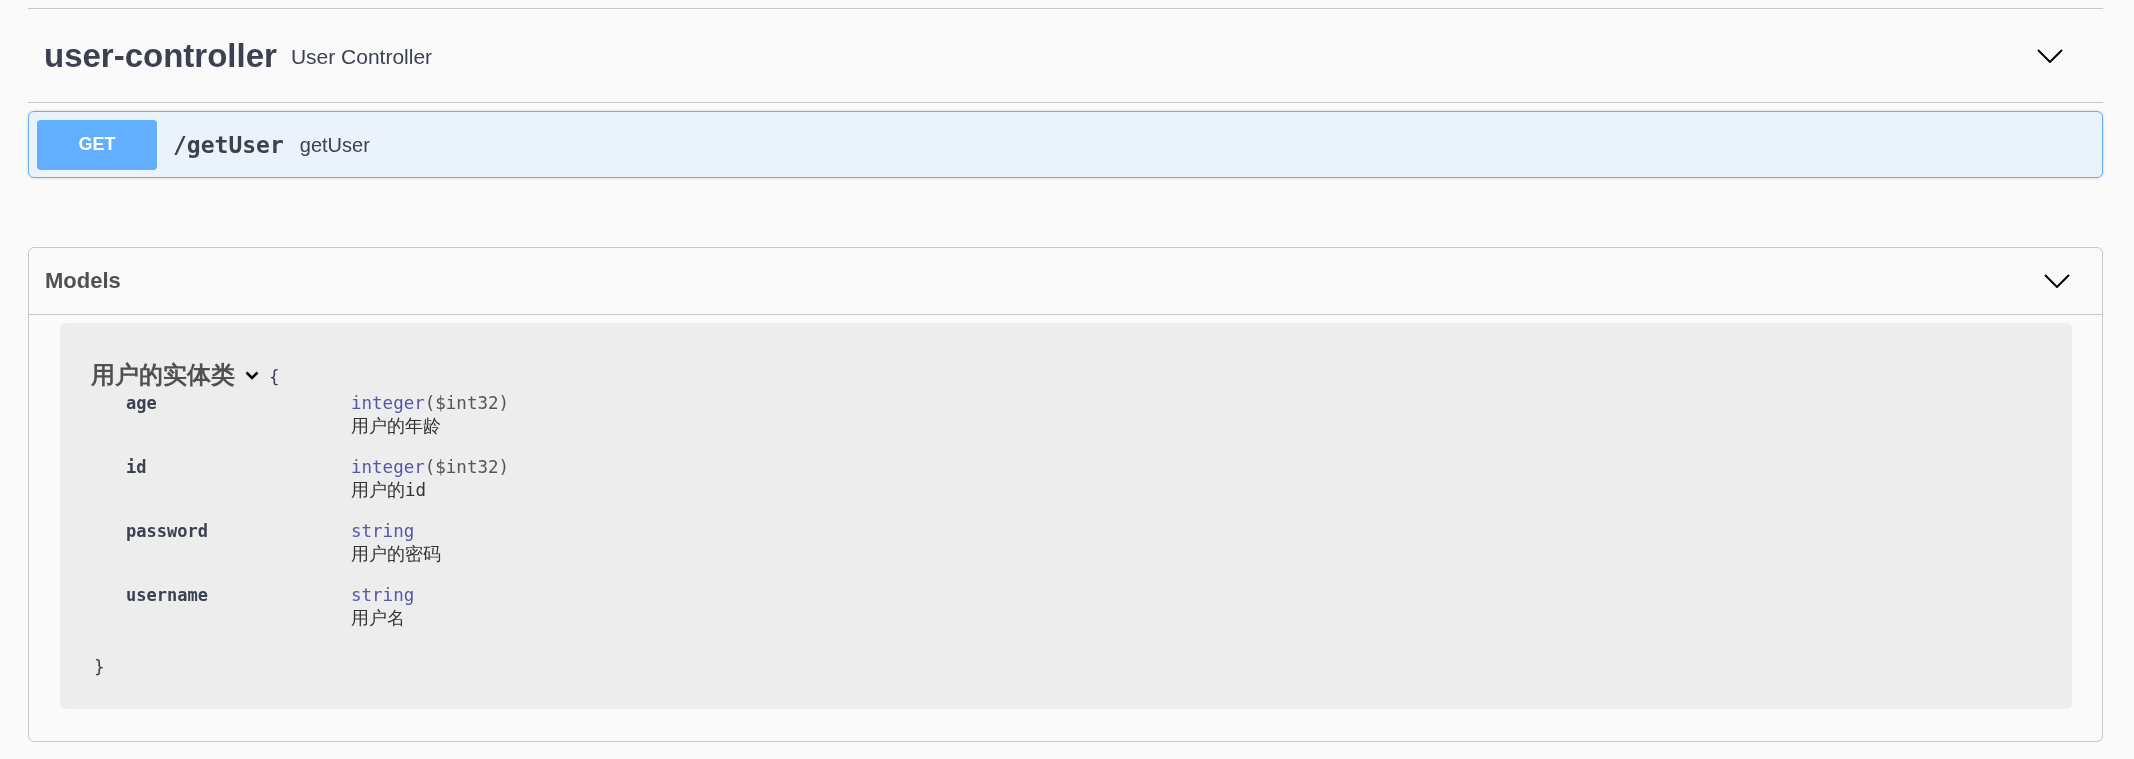 The image size is (2134, 759). Describe the element at coordinates (167, 595) in the screenshot. I see `property-name: username` at that location.